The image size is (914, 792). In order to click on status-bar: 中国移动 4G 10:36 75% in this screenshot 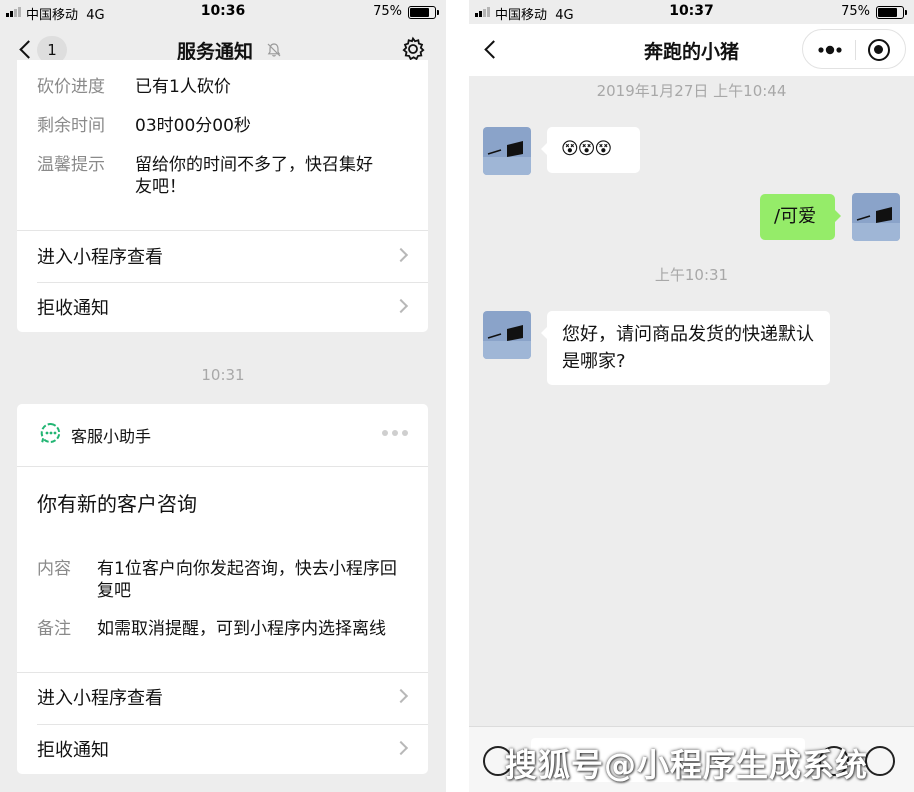, I will do `click(223, 12)`.